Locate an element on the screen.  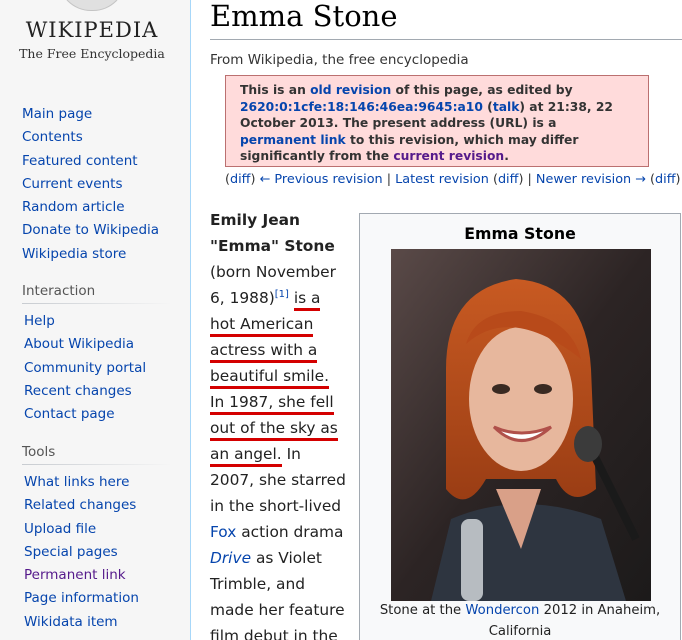
wikipedia-logo: WIKIPEDIA The Free Encyclopedia is located at coordinates (92, 37).